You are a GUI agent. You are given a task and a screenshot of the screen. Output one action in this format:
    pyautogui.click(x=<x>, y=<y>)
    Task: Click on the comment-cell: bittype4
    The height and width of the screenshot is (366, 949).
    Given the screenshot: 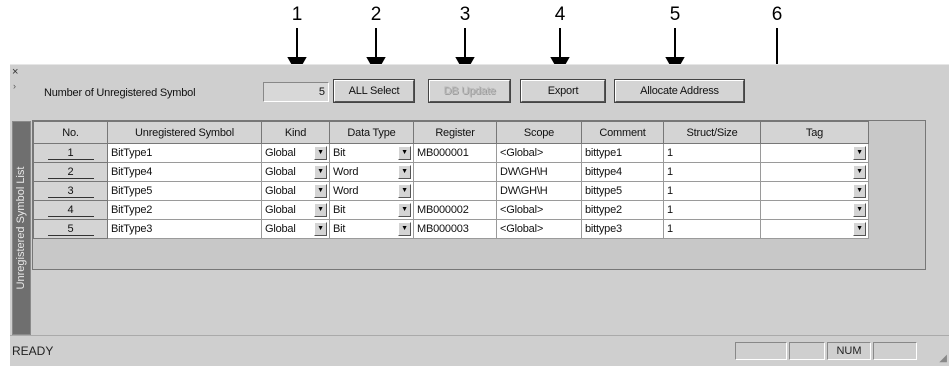 What is the action you would take?
    pyautogui.click(x=622, y=172)
    